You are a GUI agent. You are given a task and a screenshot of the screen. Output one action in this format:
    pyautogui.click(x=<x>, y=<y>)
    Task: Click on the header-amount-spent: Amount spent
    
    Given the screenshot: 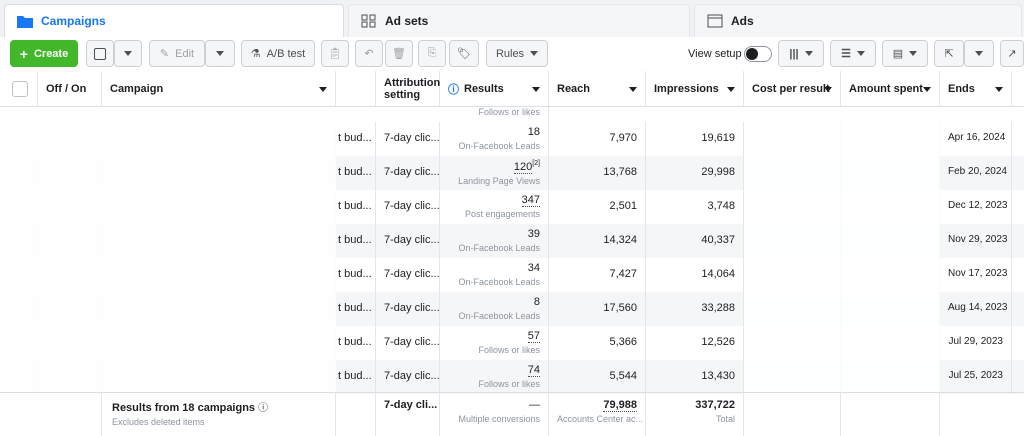 What is the action you would take?
    pyautogui.click(x=890, y=89)
    